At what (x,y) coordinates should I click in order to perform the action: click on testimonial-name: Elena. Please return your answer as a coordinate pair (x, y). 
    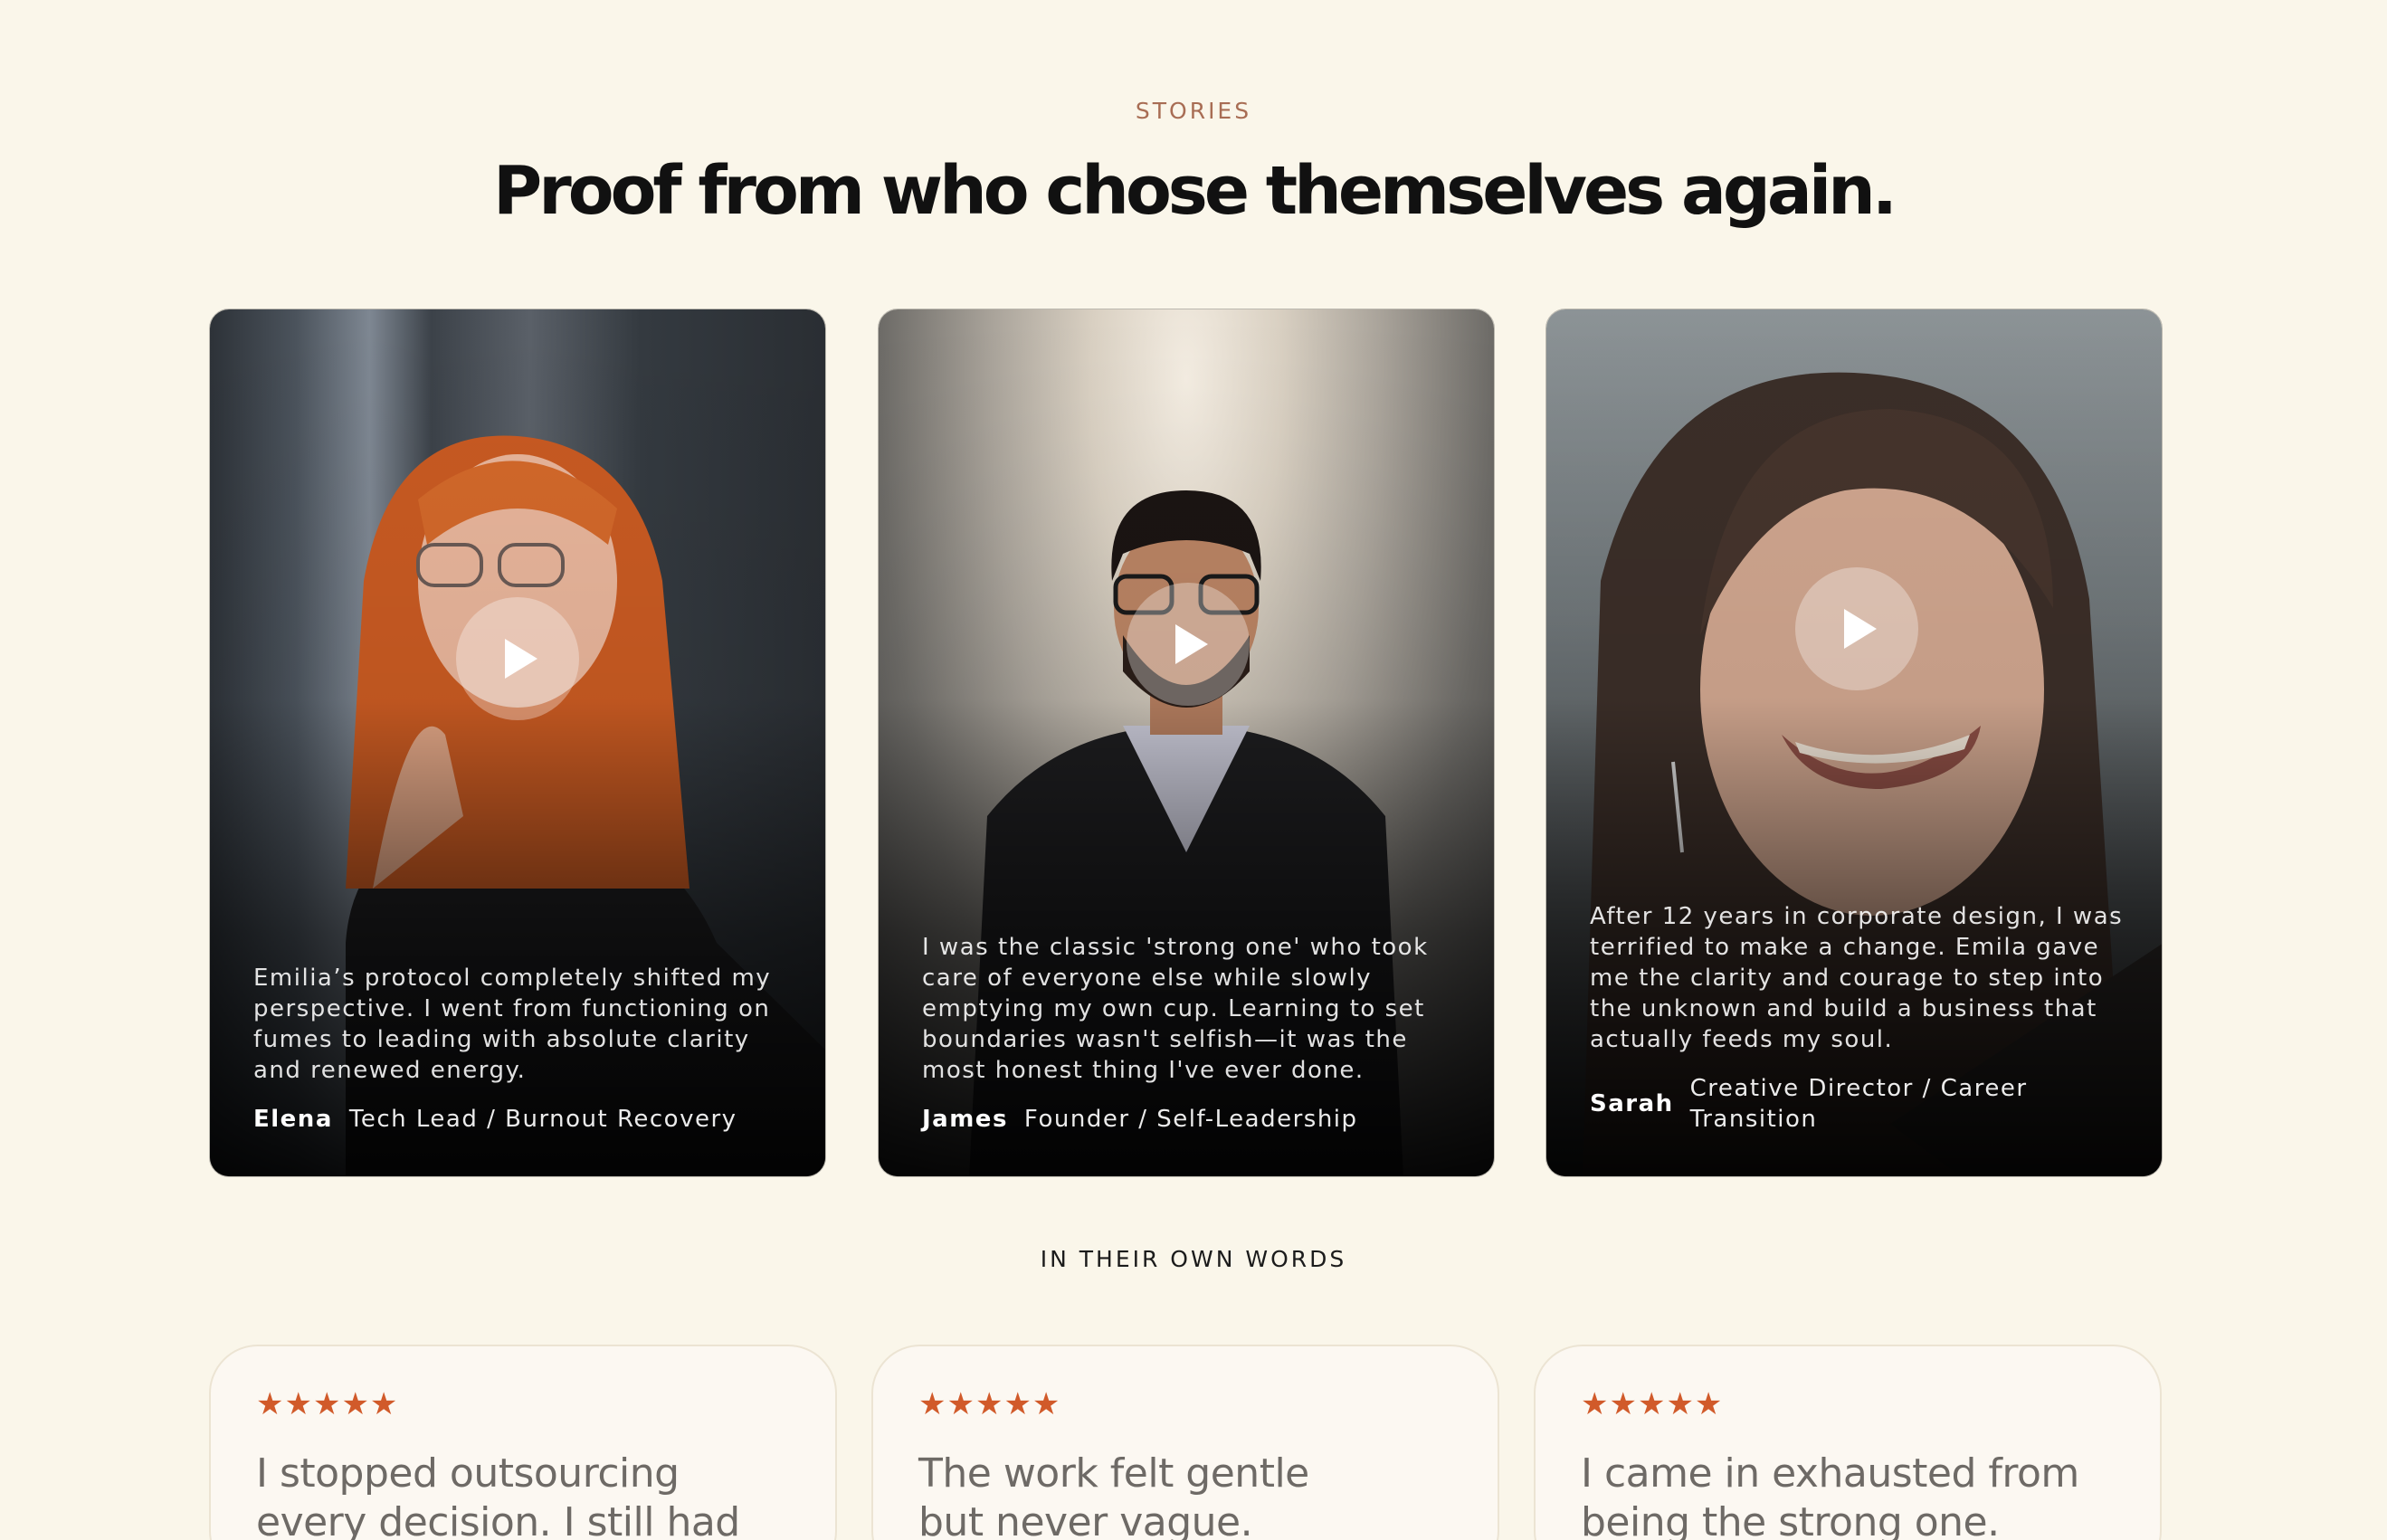
    Looking at the image, I should click on (293, 1120).